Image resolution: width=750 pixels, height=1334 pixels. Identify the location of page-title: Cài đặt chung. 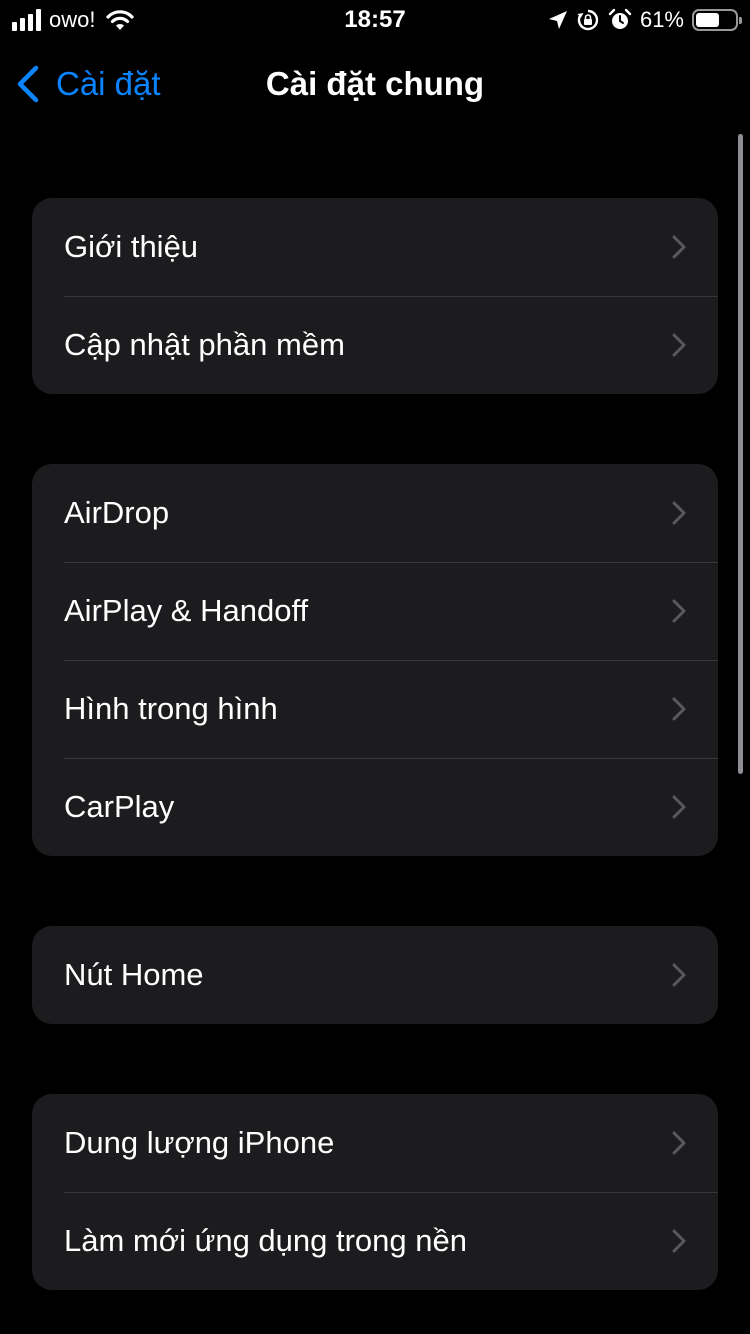
(375, 83).